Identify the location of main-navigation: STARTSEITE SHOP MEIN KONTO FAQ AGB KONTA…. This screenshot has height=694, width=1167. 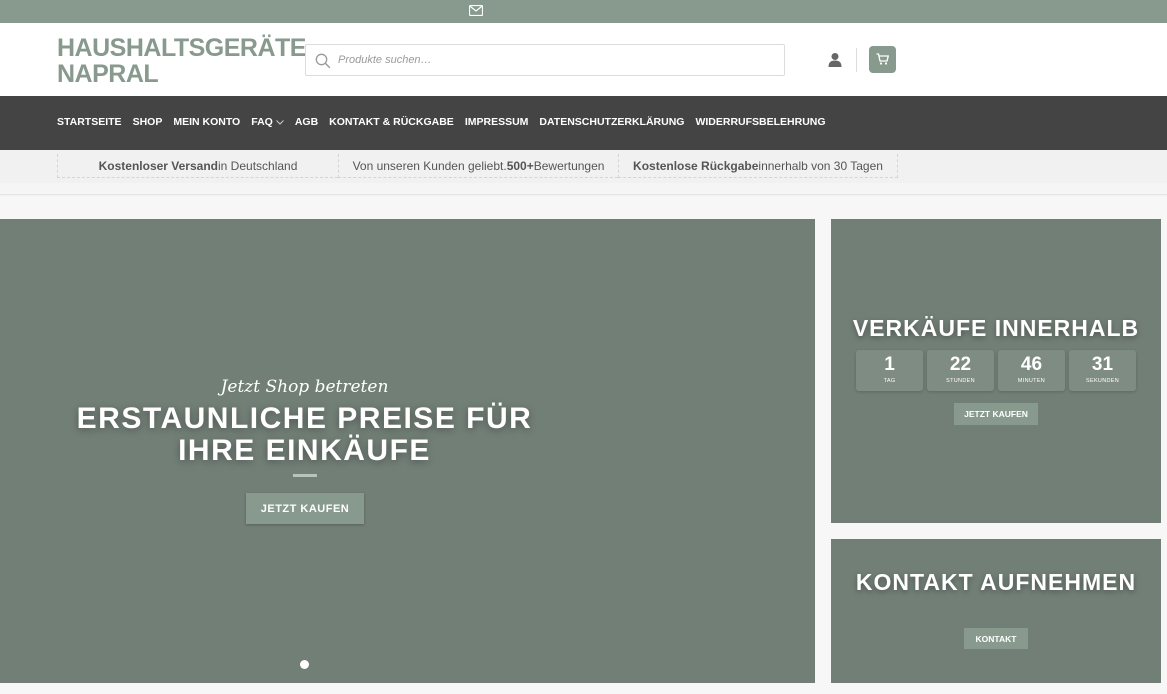
(583, 123).